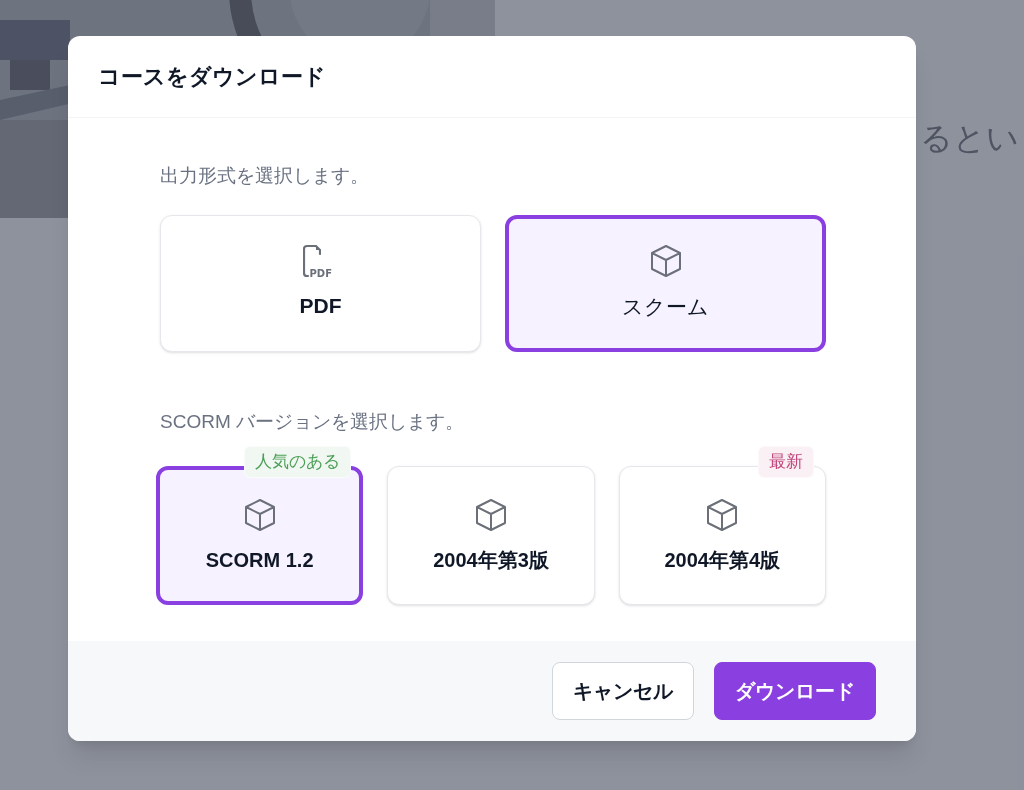 The width and height of the screenshot is (1024, 790). Describe the element at coordinates (312, 421) in the screenshot. I see `section-label: SCORM バージョンを選択します。` at that location.